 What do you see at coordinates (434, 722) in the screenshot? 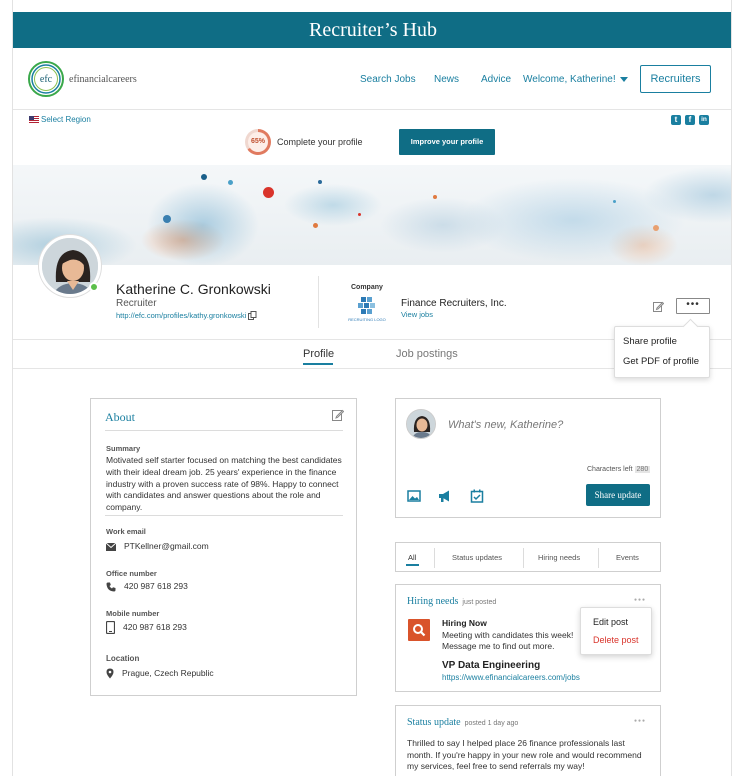
I see `post-type: Status update` at bounding box center [434, 722].